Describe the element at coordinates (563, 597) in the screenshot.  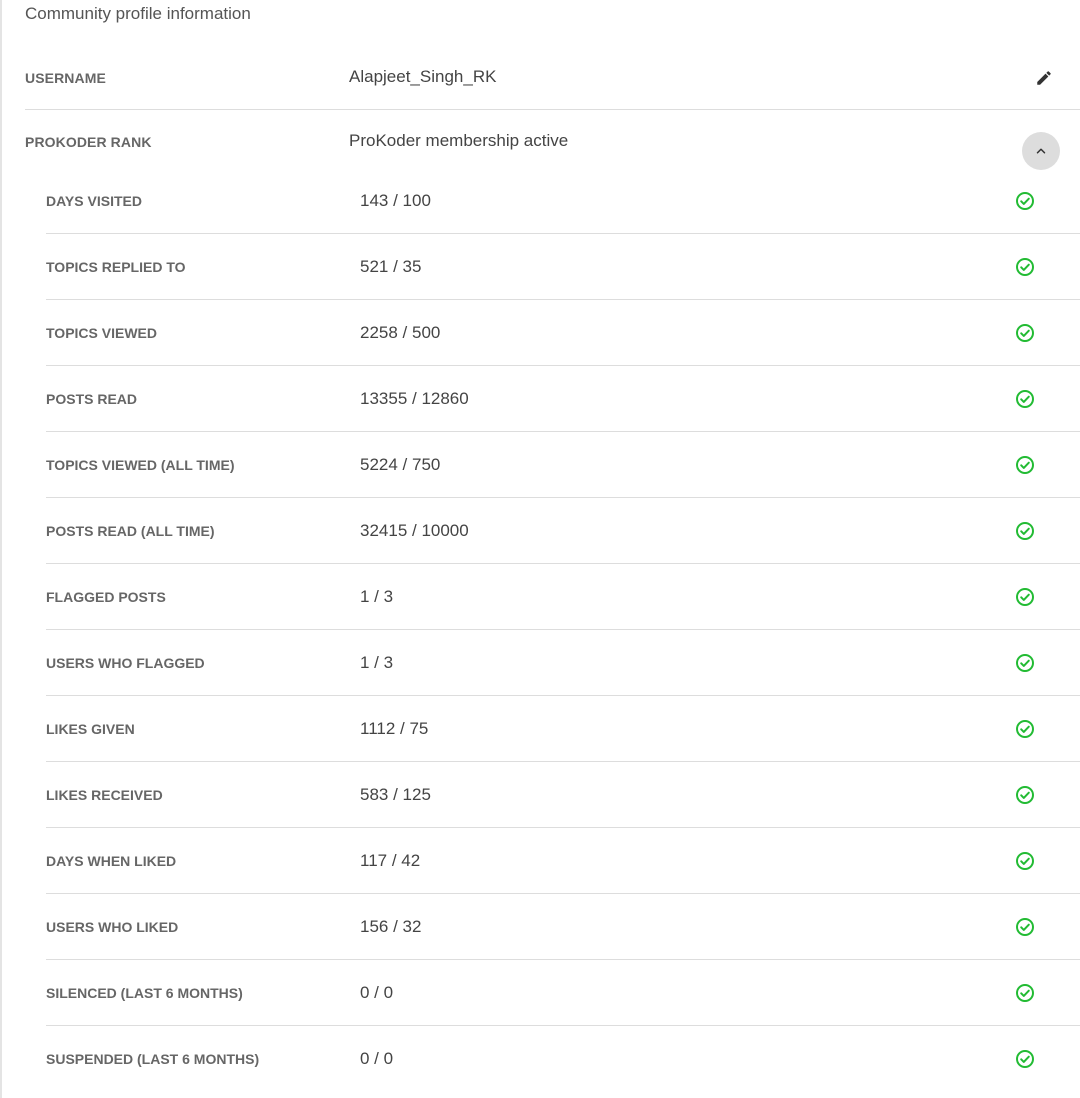
I see `criteria-row: FLAGGED POSTS 1 / 3` at that location.